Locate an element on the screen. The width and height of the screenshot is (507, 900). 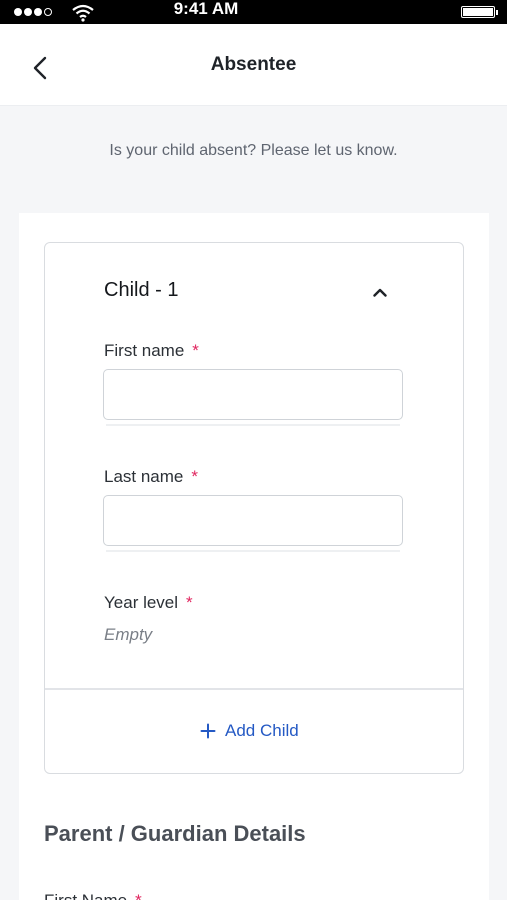
first-name-label: First name * is located at coordinates (151, 351).